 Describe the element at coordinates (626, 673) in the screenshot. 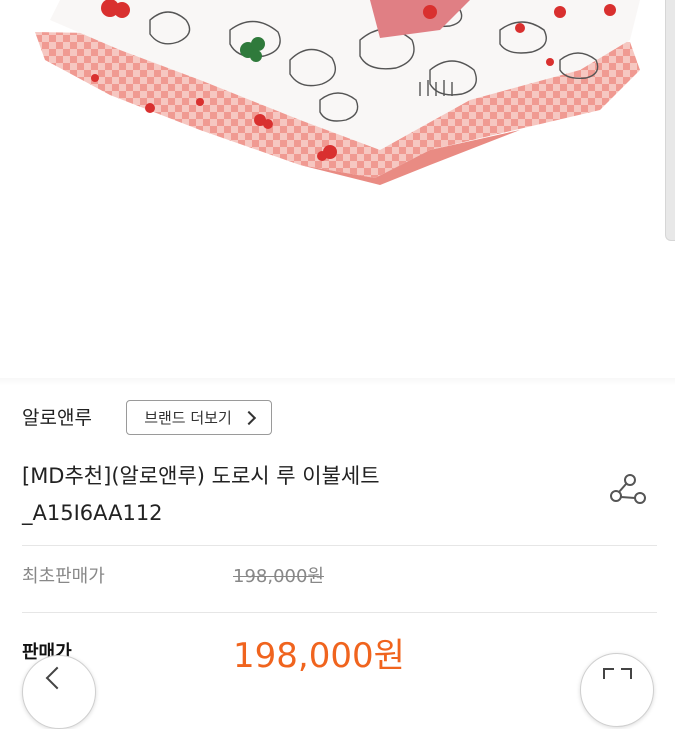

I see `expand-icon-right` at that location.